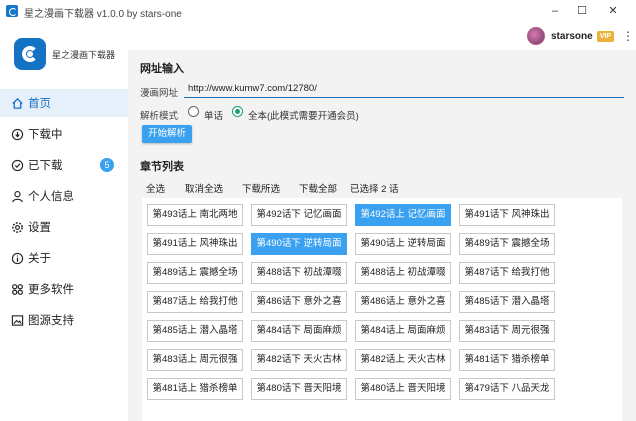  Describe the element at coordinates (237, 111) in the screenshot. I see `mode-all-radio` at that location.